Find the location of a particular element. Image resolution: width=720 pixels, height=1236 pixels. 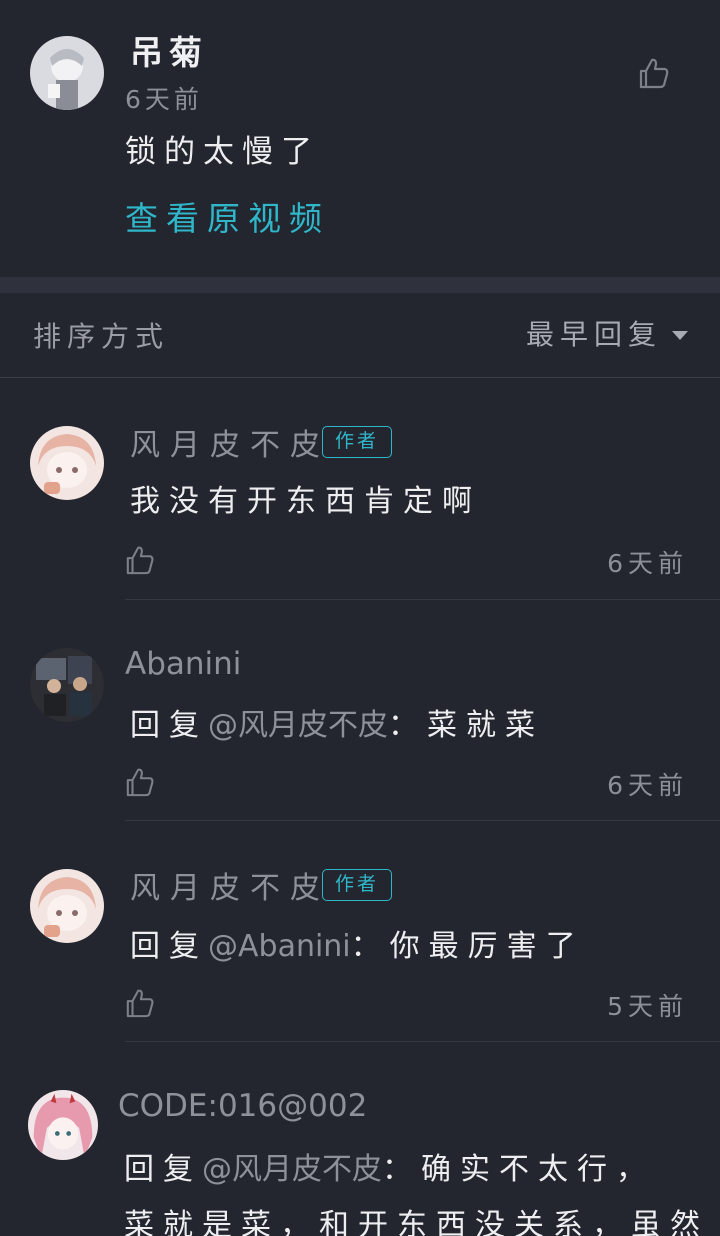

reply-author: Abanini is located at coordinates (183, 664).